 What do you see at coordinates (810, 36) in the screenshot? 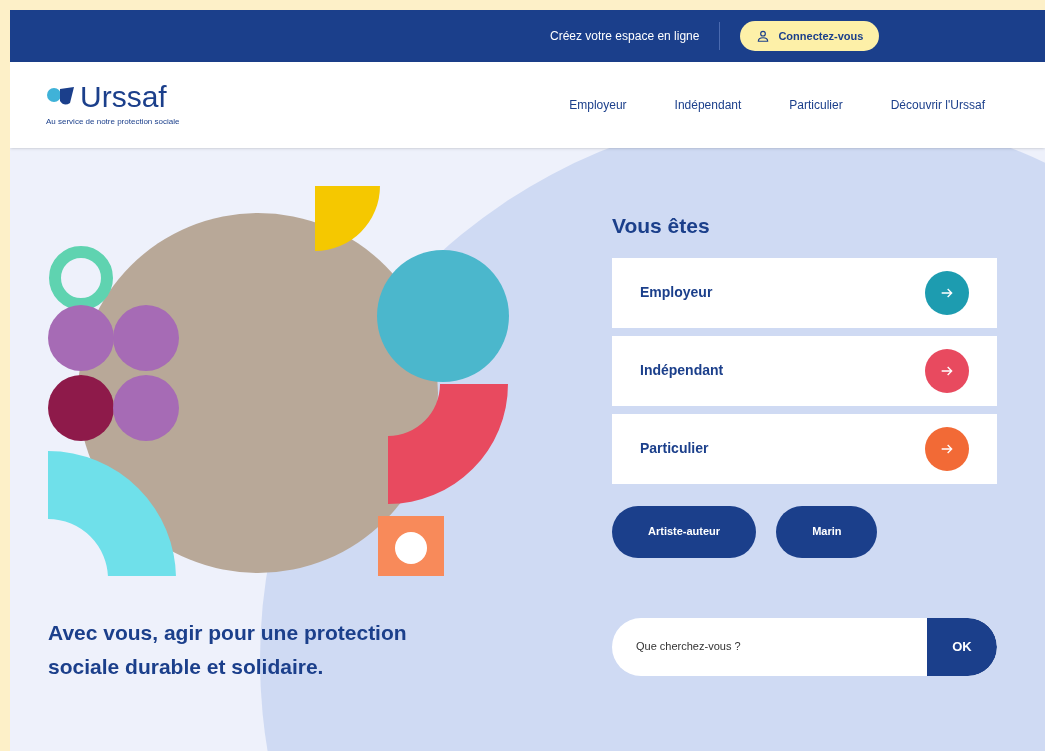
I see `login-button: Connectez-vous` at bounding box center [810, 36].